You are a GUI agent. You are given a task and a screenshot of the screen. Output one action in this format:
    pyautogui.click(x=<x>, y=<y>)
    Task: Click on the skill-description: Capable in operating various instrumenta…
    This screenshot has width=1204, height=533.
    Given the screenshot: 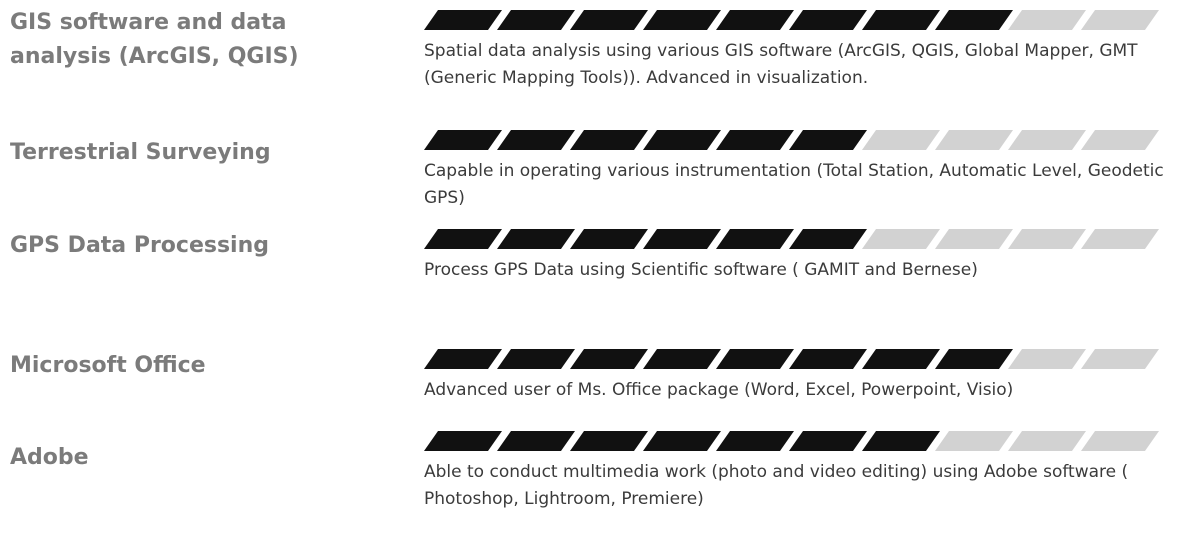 What is the action you would take?
    pyautogui.click(x=794, y=184)
    